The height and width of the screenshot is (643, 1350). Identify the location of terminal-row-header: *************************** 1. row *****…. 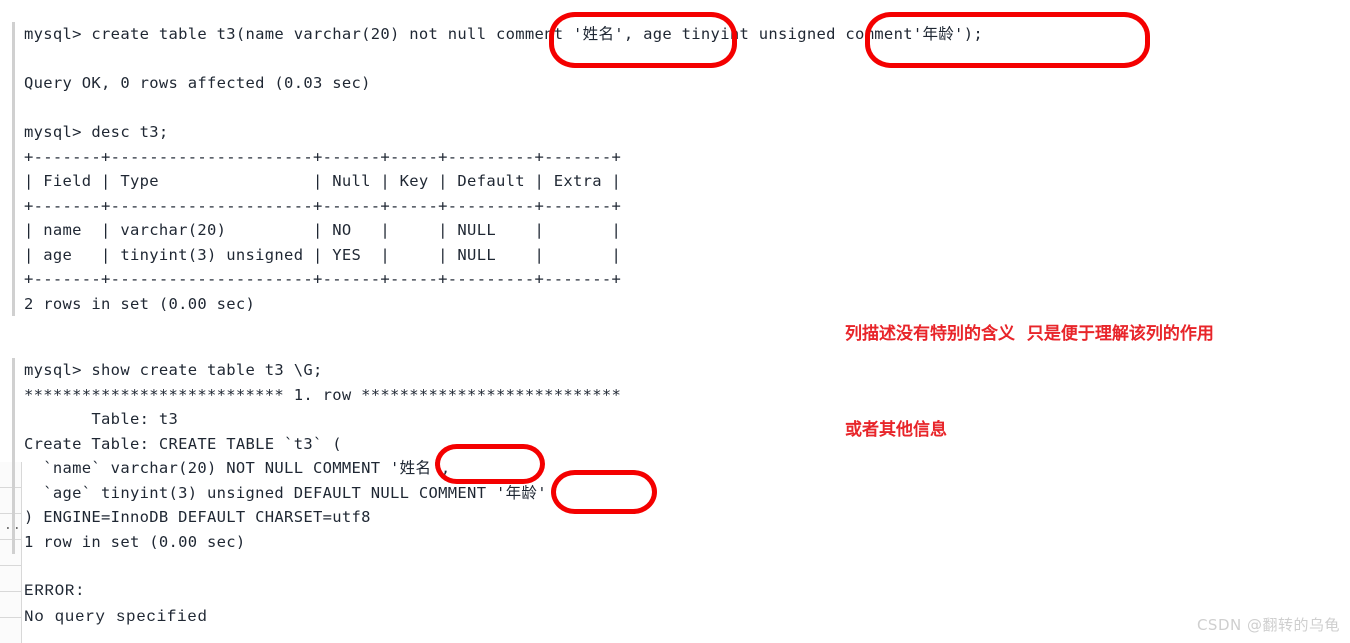
(323, 394).